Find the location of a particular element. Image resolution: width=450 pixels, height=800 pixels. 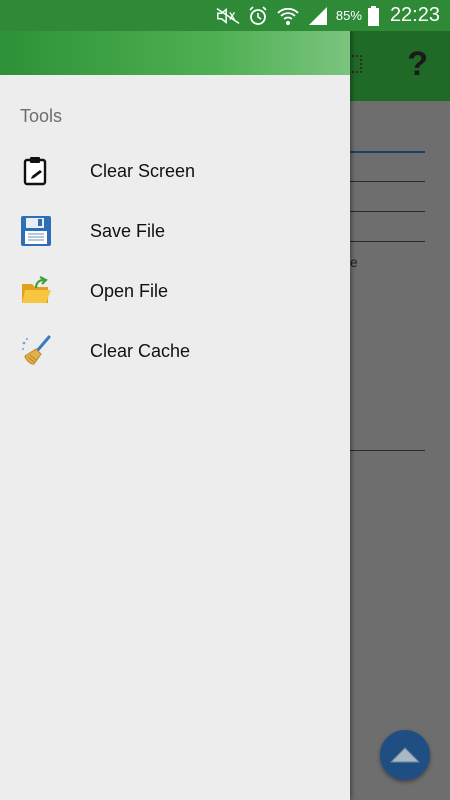

background-text-fragment: e is located at coordinates (354, 262).